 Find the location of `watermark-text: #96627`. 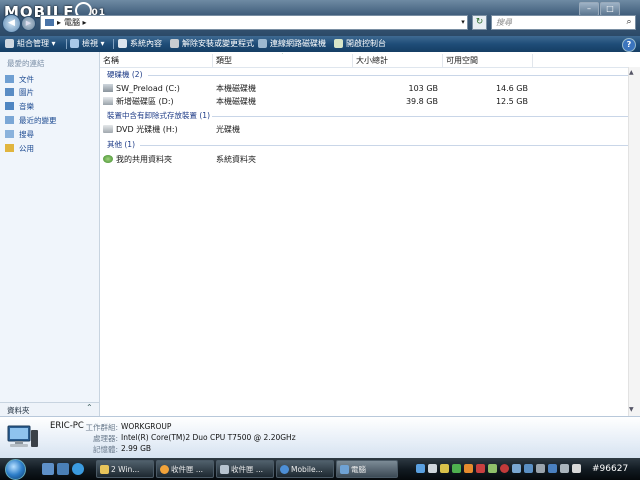

watermark-text: #96627 is located at coordinates (610, 469).